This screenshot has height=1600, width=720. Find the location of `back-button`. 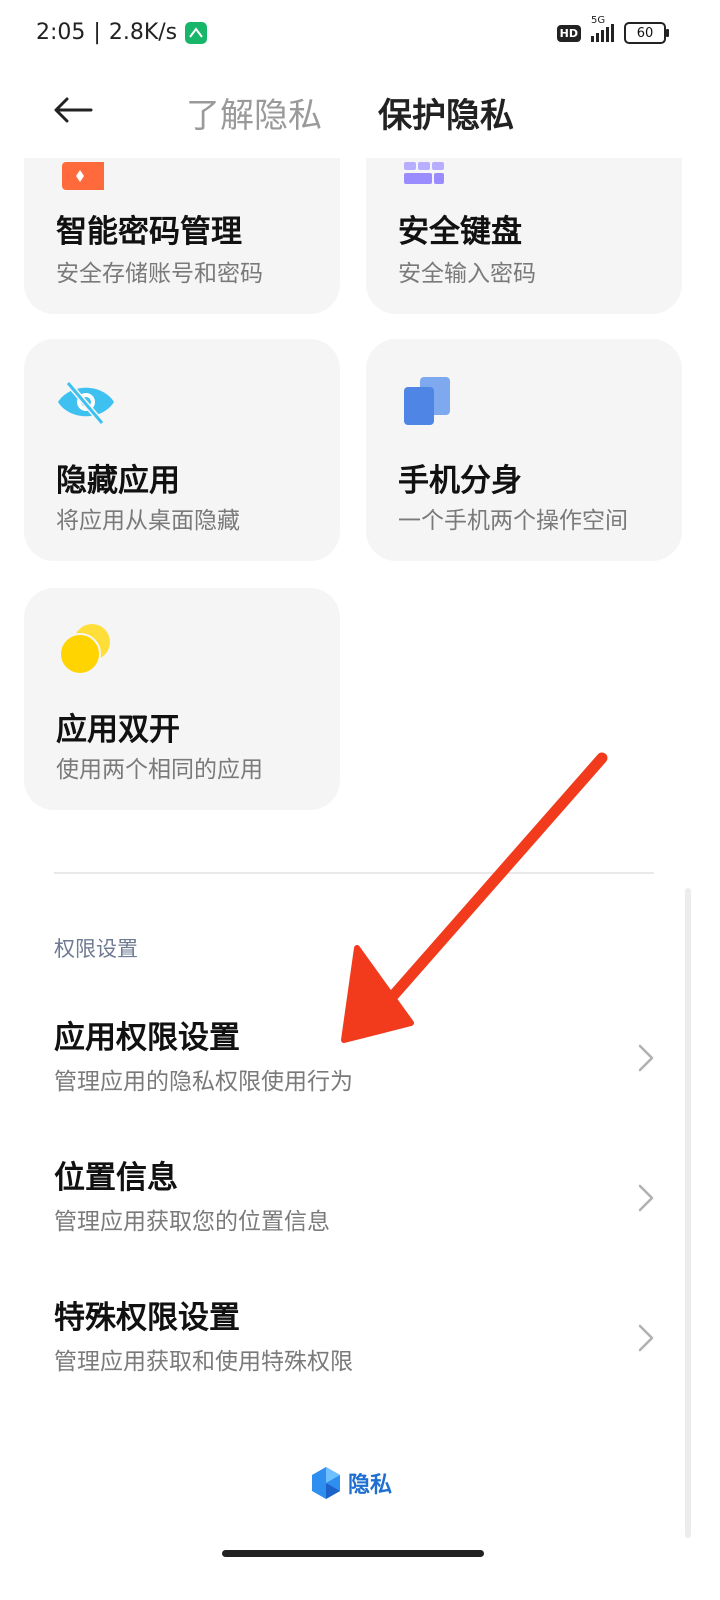

back-button is located at coordinates (73, 110).